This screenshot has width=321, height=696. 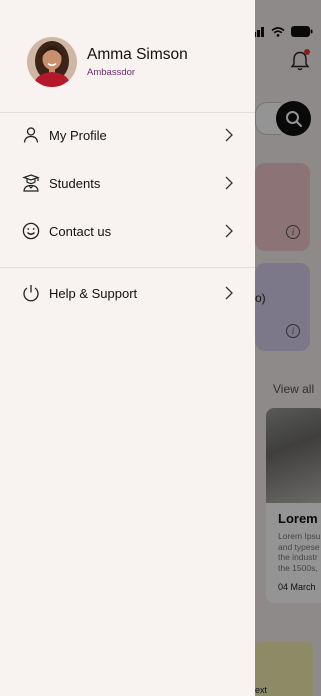 What do you see at coordinates (80, 231) in the screenshot?
I see `menu-item-label: Contact us` at bounding box center [80, 231].